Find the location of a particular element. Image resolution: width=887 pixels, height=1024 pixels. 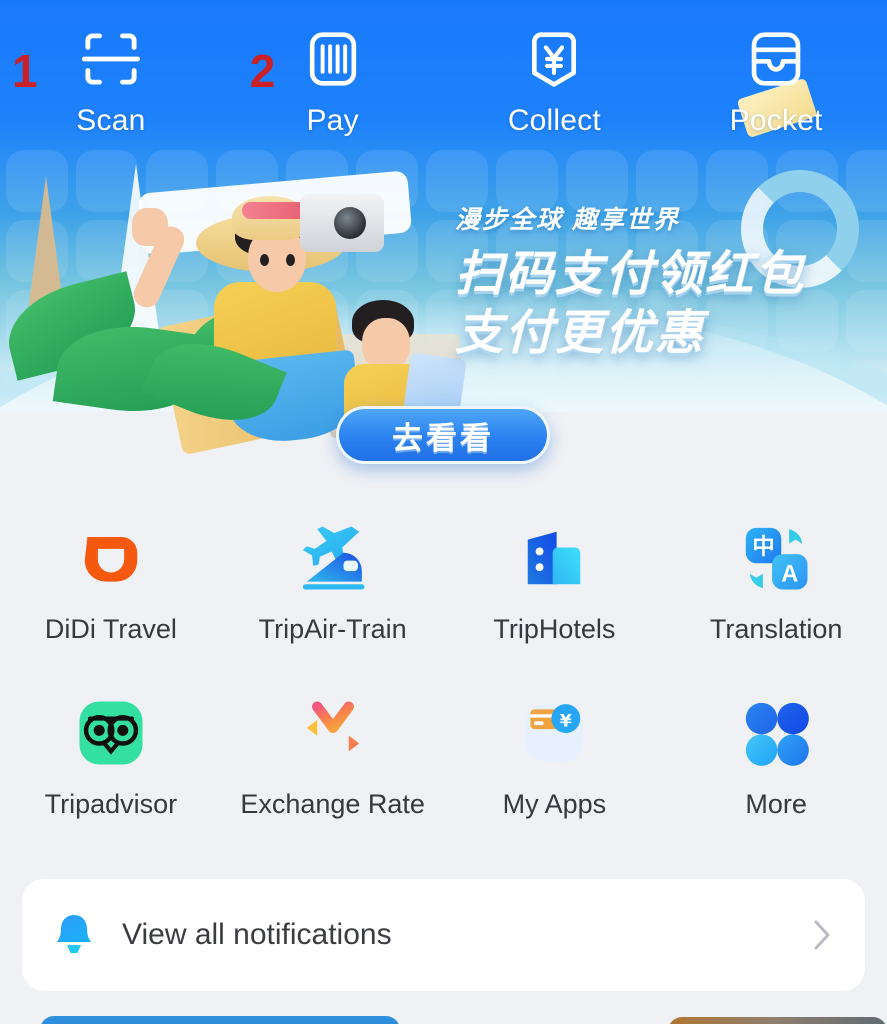

app-exchange-rate: Exchange Rate is located at coordinates (333, 755).